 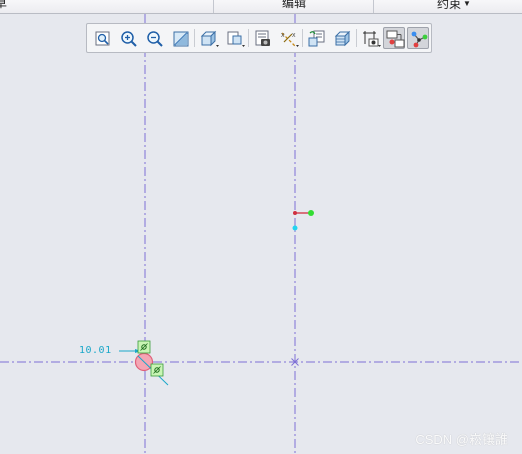 I want to click on display-style-button, so click(x=208, y=38).